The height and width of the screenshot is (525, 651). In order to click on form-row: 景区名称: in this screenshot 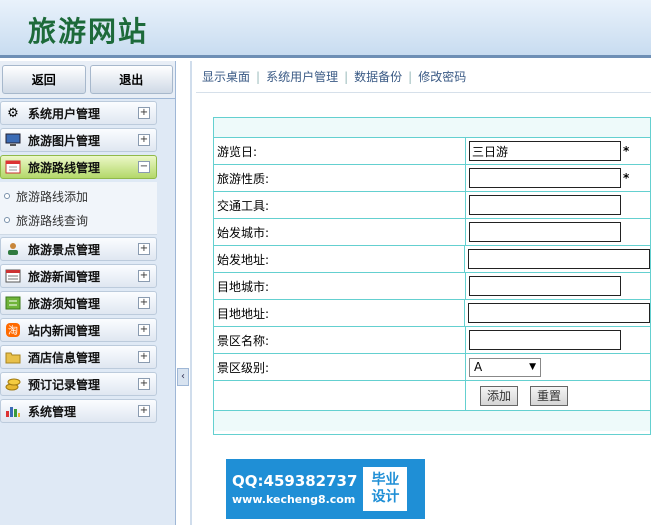, I will do `click(432, 340)`.